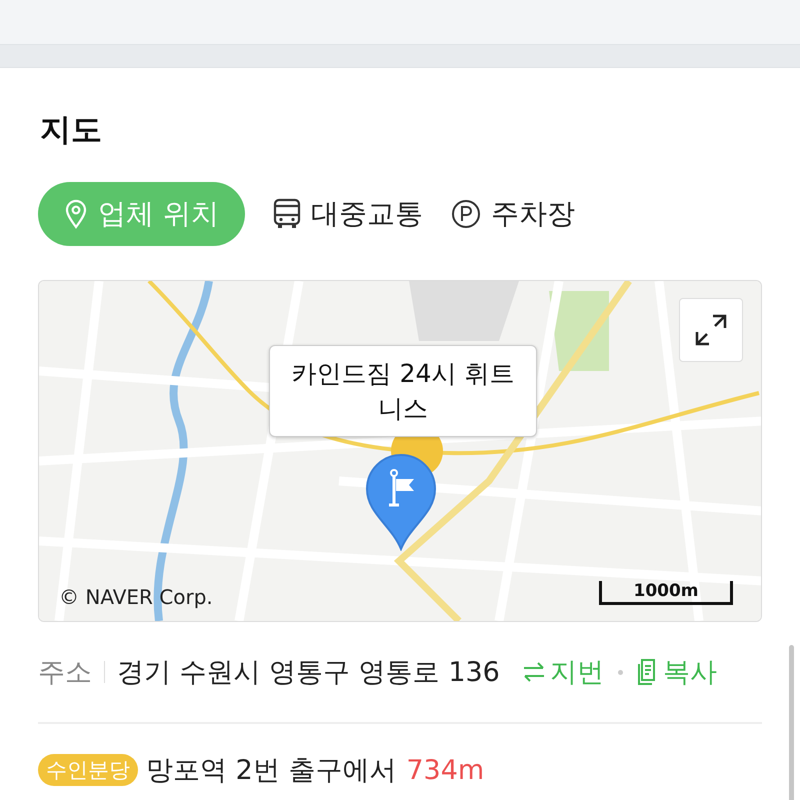 The image size is (800, 800). Describe the element at coordinates (347, 214) in the screenshot. I see `map-tab: 대중교통` at that location.